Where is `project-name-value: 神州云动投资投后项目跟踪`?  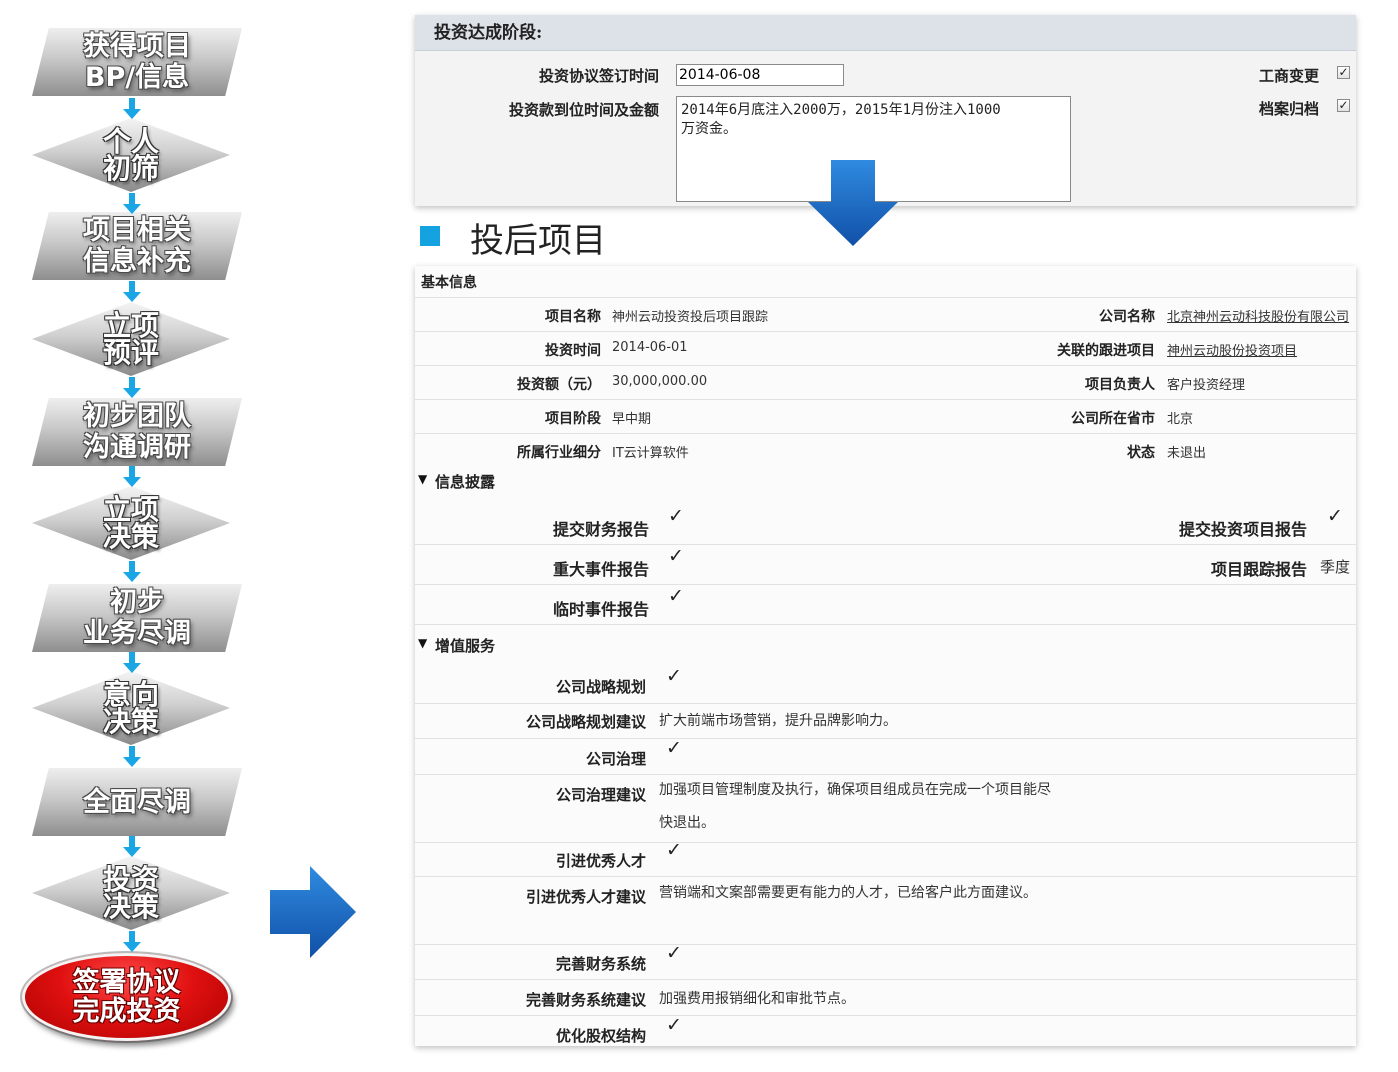
project-name-value: 神州云动投资投后项目跟踪 is located at coordinates (690, 317).